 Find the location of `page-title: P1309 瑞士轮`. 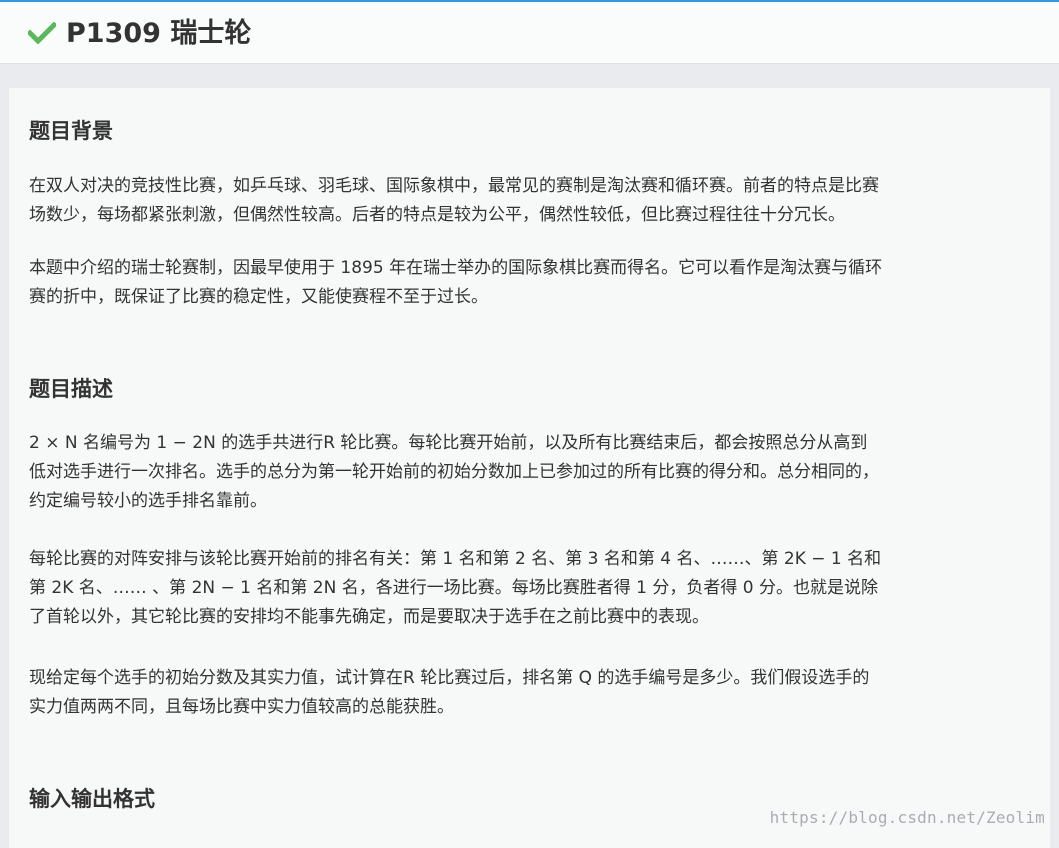

page-title: P1309 瑞士轮 is located at coordinates (159, 33).